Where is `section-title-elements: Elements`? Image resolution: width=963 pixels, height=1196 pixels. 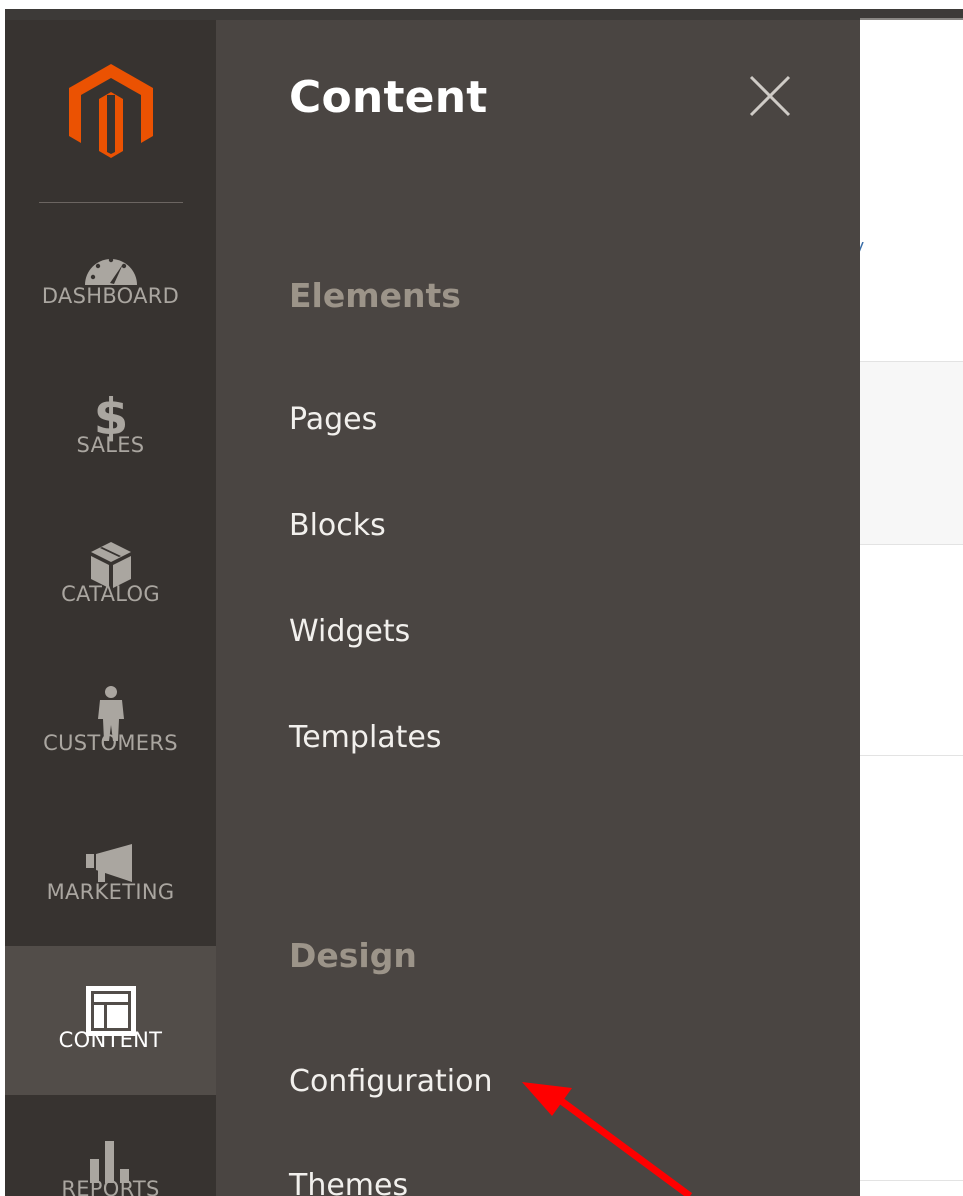
section-title-elements: Elements is located at coordinates (375, 295).